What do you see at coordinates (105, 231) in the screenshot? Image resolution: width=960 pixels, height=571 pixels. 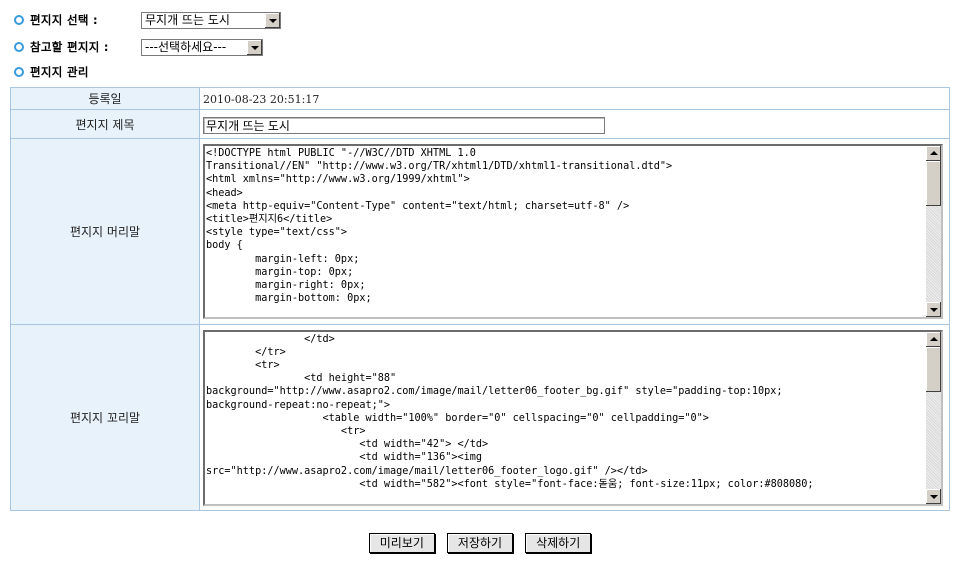 I see `header-label: 편지지 머리말` at bounding box center [105, 231].